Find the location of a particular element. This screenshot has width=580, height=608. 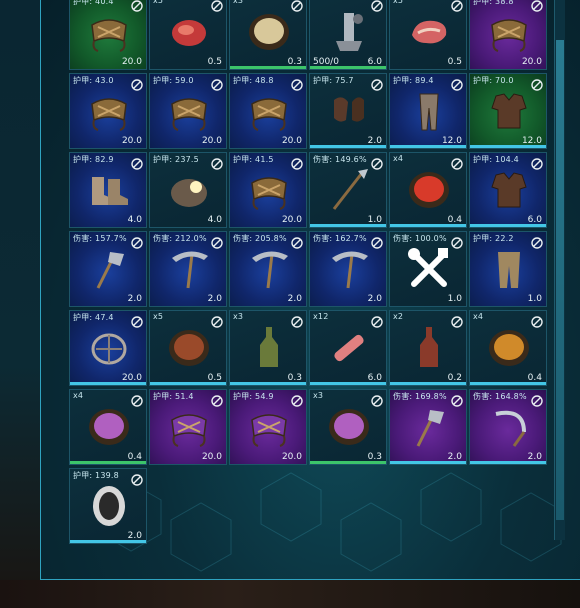

inventory-slot: 护甲: 38.8 20.0 is located at coordinates (508, 35).